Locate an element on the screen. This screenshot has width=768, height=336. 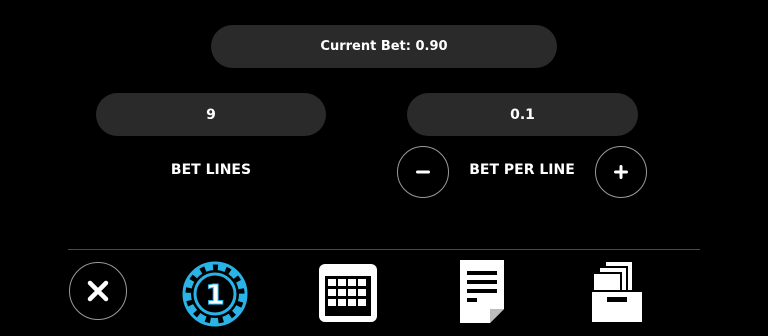
paytable-button is located at coordinates (482, 292).